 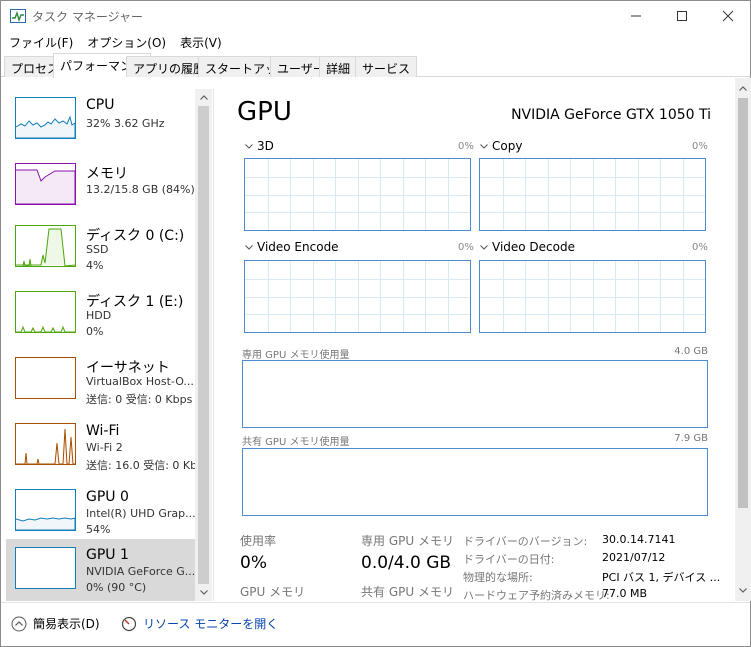 I want to click on resource-name: イーサネット, so click(x=128, y=368).